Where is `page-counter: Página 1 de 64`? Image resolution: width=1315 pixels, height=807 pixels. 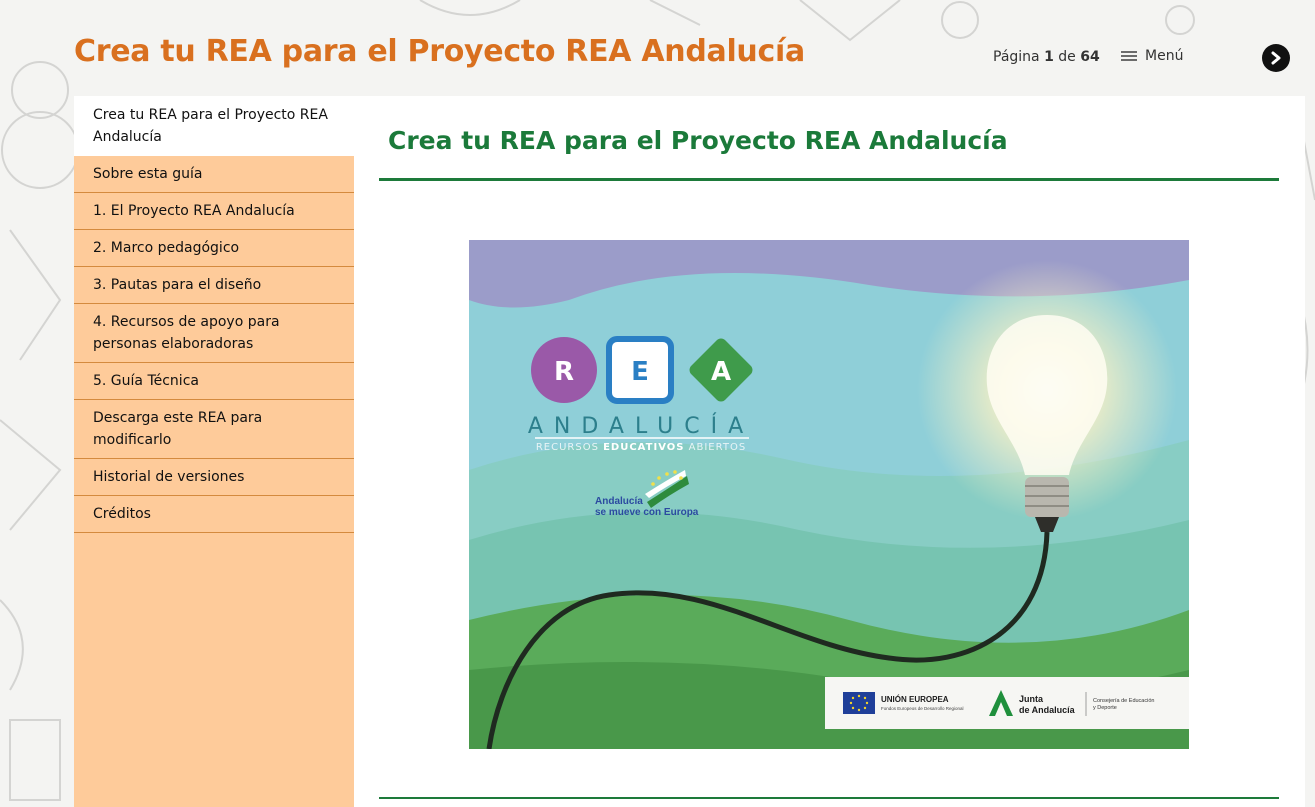
page-counter: Página 1 de 64 is located at coordinates (1046, 57).